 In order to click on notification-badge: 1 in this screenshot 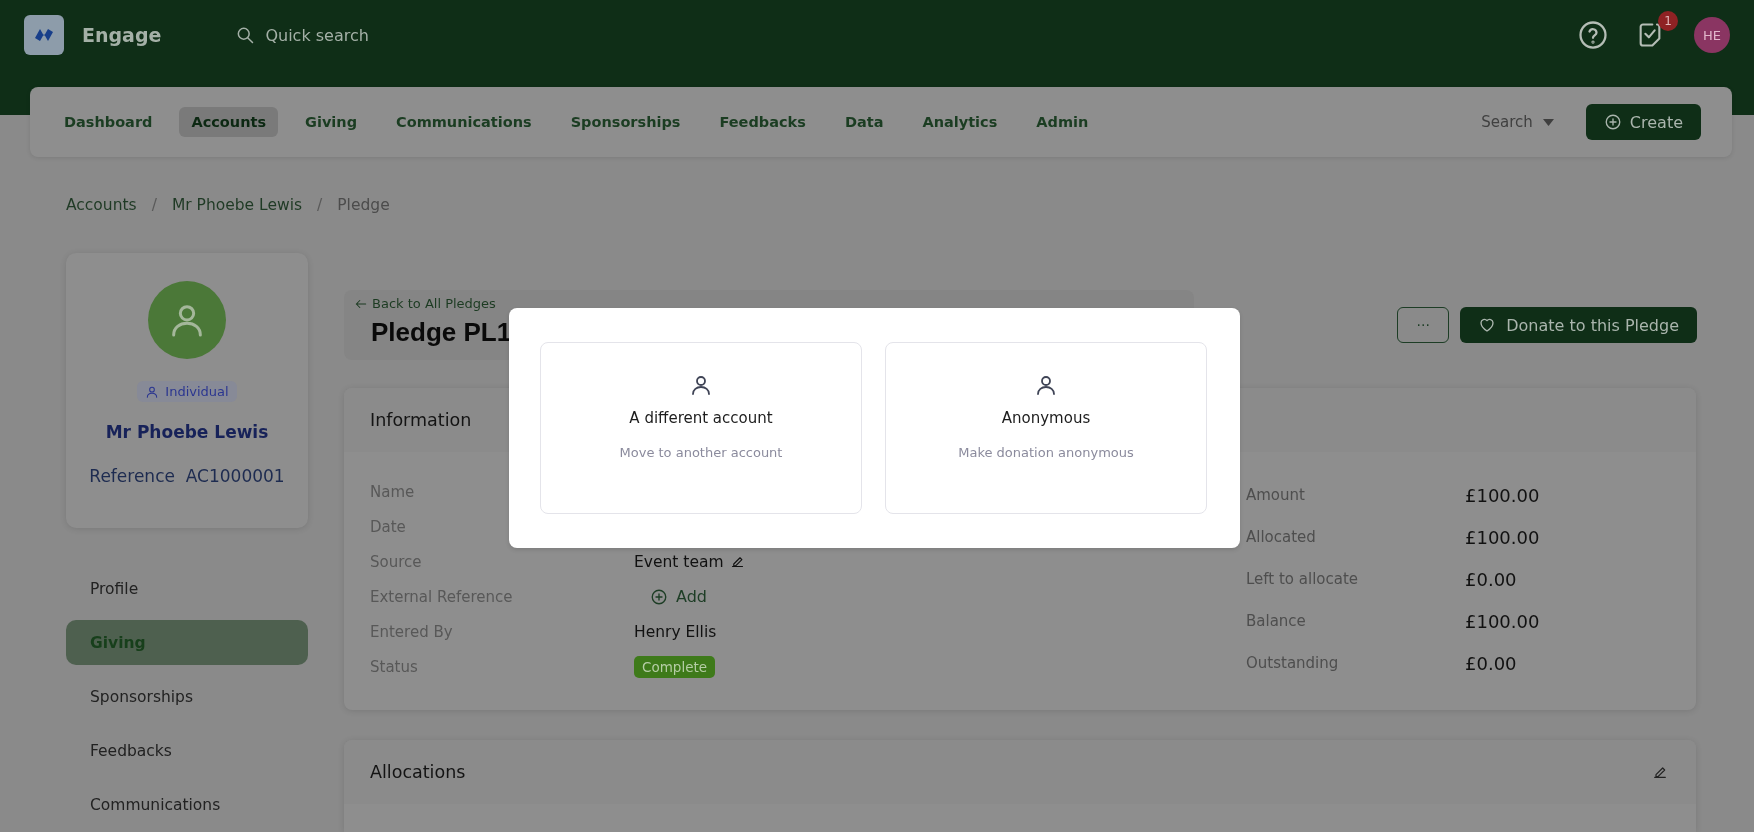, I will do `click(1668, 21)`.